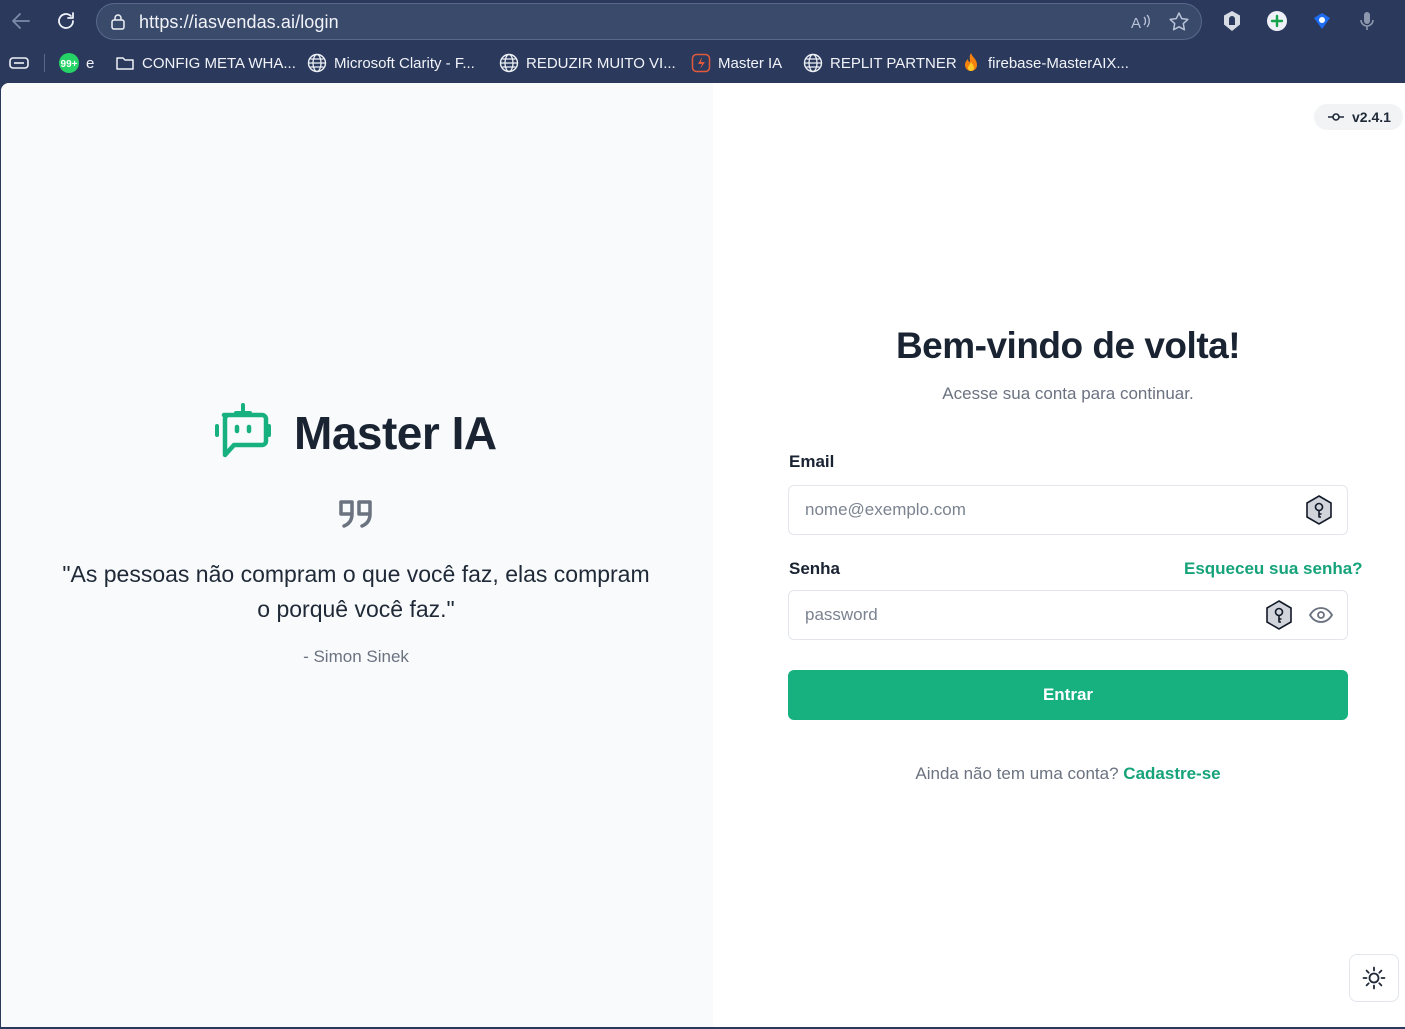 Image resolution: width=1405 pixels, height=1029 pixels. Describe the element at coordinates (1321, 615) in the screenshot. I see `show-password-eye-icon` at that location.